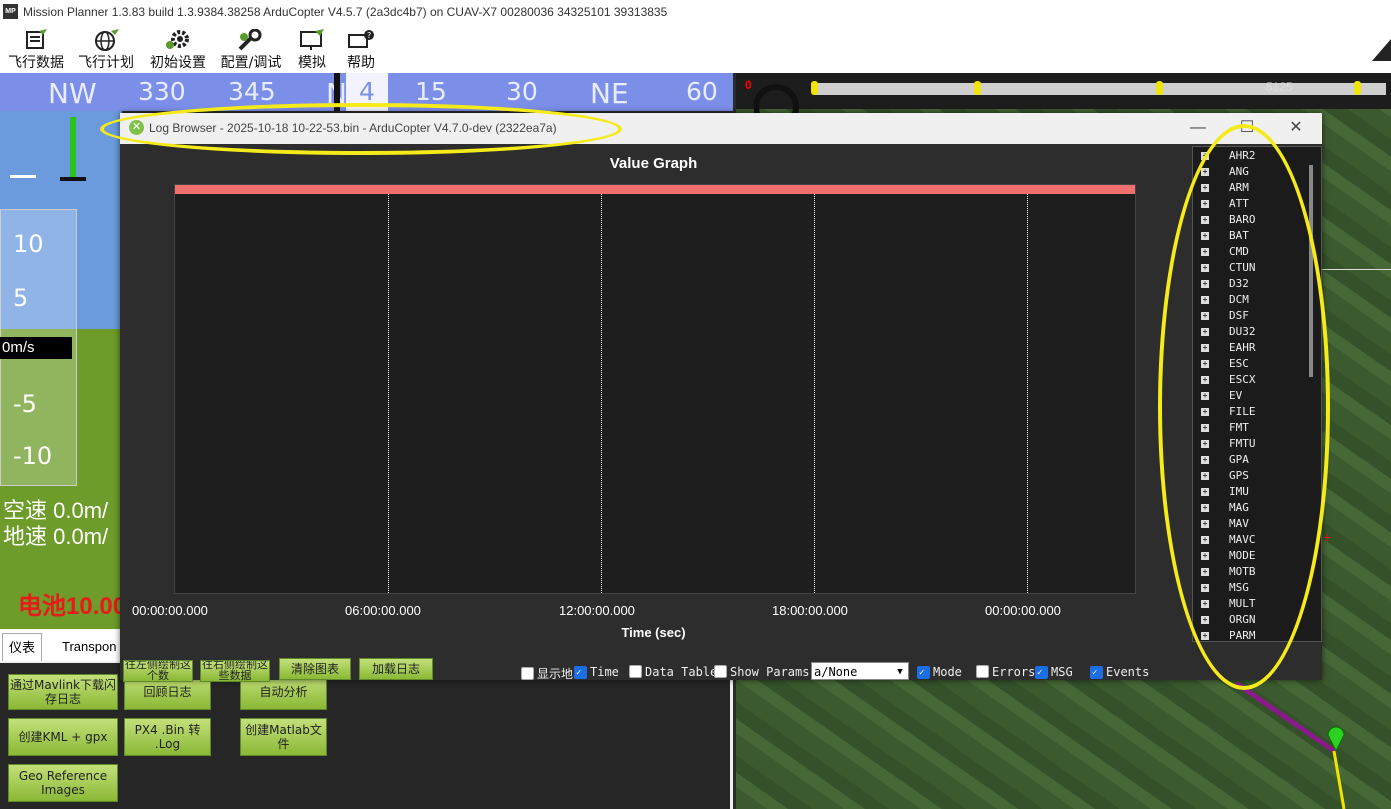 The width and height of the screenshot is (1391, 809). Describe the element at coordinates (361, 49) in the screenshot. I see `toolbar-help-button: ? 帮助` at that location.